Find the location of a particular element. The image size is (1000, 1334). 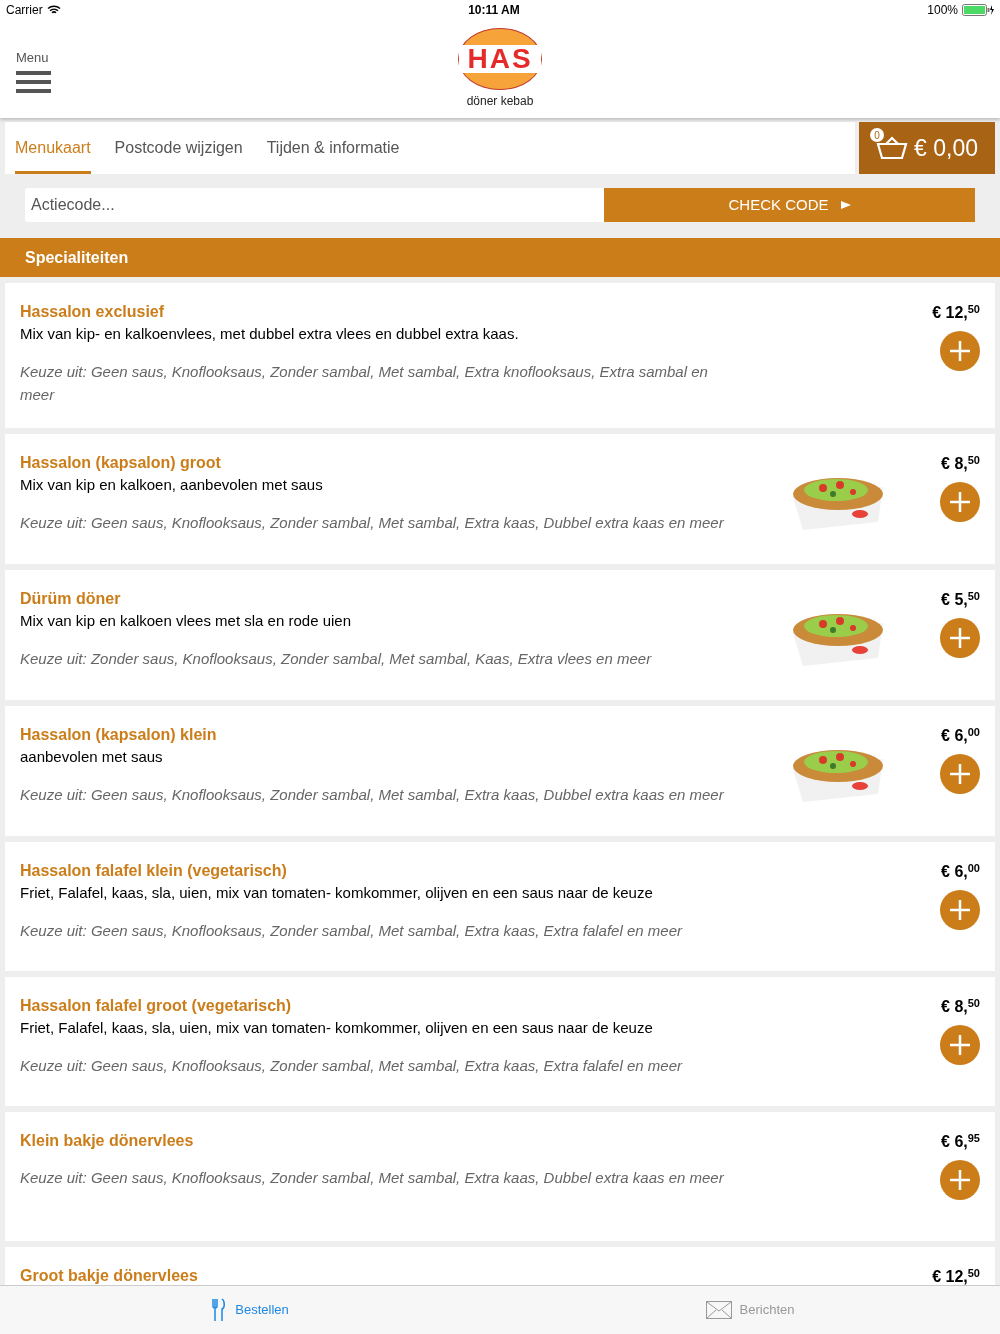

status-time: 10:11 AM is located at coordinates (494, 10).